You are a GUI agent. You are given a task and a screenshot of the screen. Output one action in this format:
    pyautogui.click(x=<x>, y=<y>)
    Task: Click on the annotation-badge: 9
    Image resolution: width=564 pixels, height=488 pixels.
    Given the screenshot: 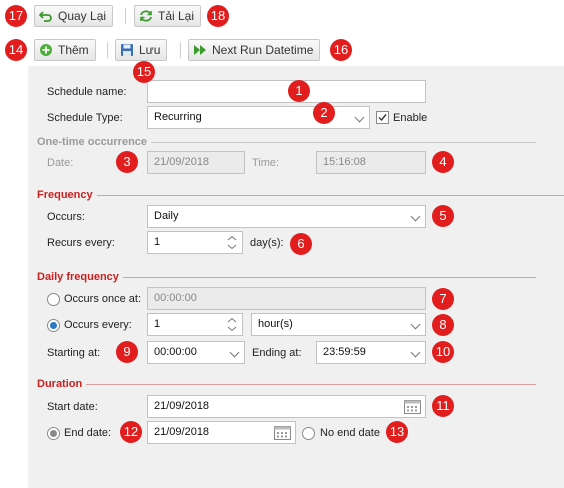 What is the action you would take?
    pyautogui.click(x=127, y=352)
    